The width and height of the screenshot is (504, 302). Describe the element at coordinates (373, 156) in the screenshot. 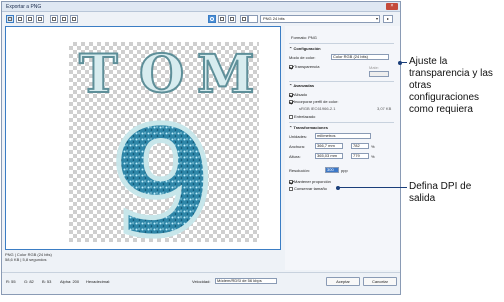

I see `height-percent: %` at that location.